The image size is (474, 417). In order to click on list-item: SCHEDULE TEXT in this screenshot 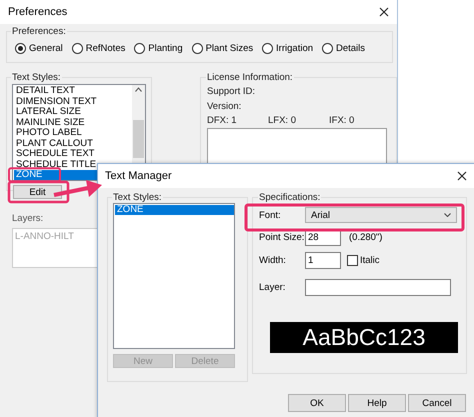, I will do `click(73, 154)`.